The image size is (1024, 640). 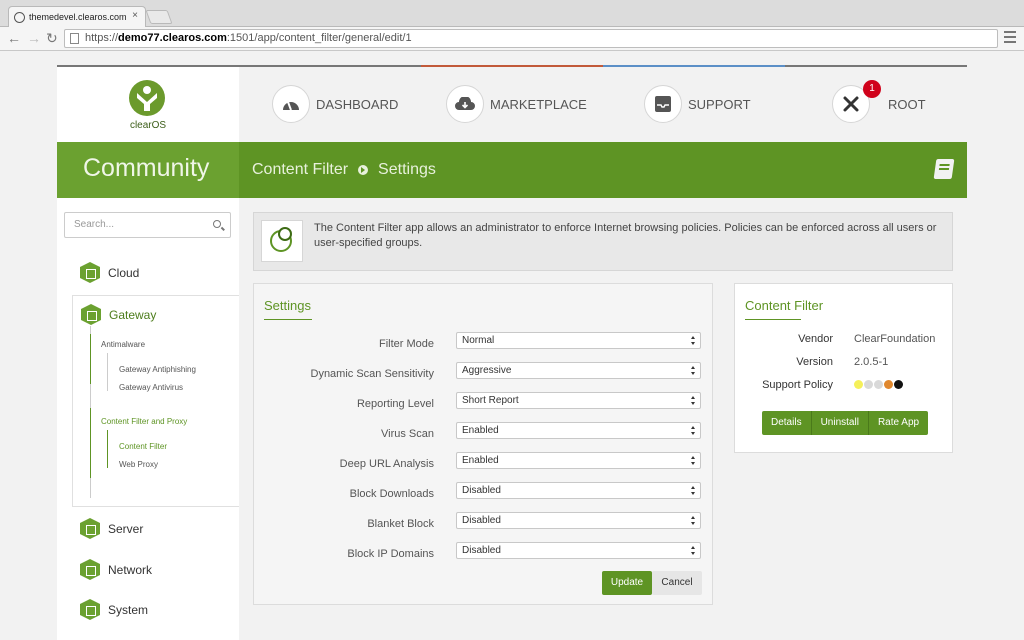 What do you see at coordinates (512, 13) in the screenshot?
I see `browser-tab-bar: themedevel.clearos.com ×` at bounding box center [512, 13].